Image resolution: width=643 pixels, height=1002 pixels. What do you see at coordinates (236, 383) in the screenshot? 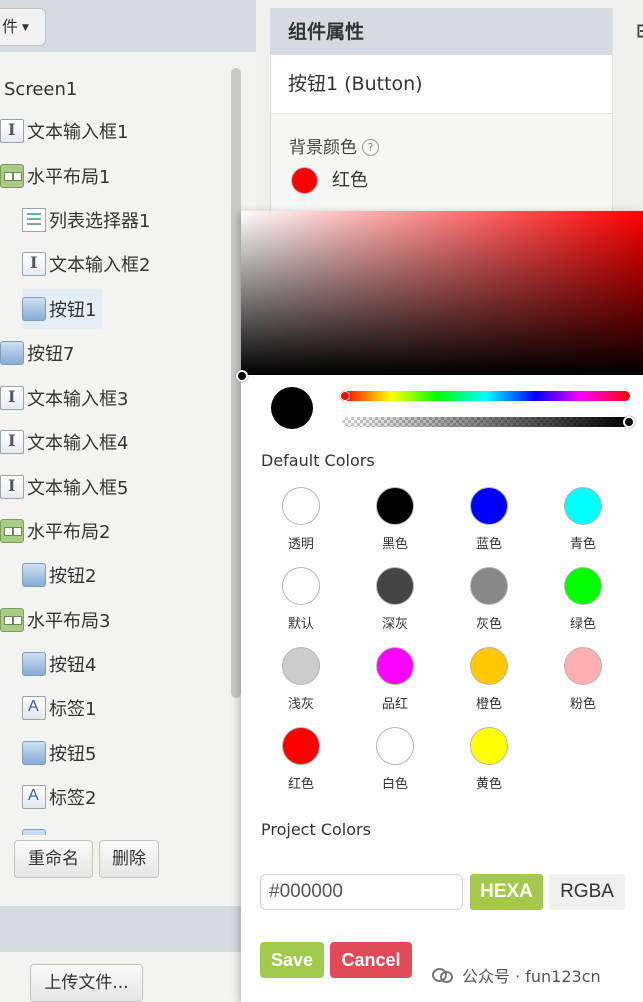
I see `tree-scrollbar` at bounding box center [236, 383].